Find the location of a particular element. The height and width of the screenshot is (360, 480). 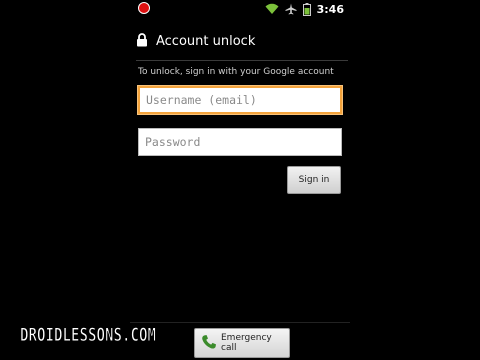

password-input is located at coordinates (240, 142).